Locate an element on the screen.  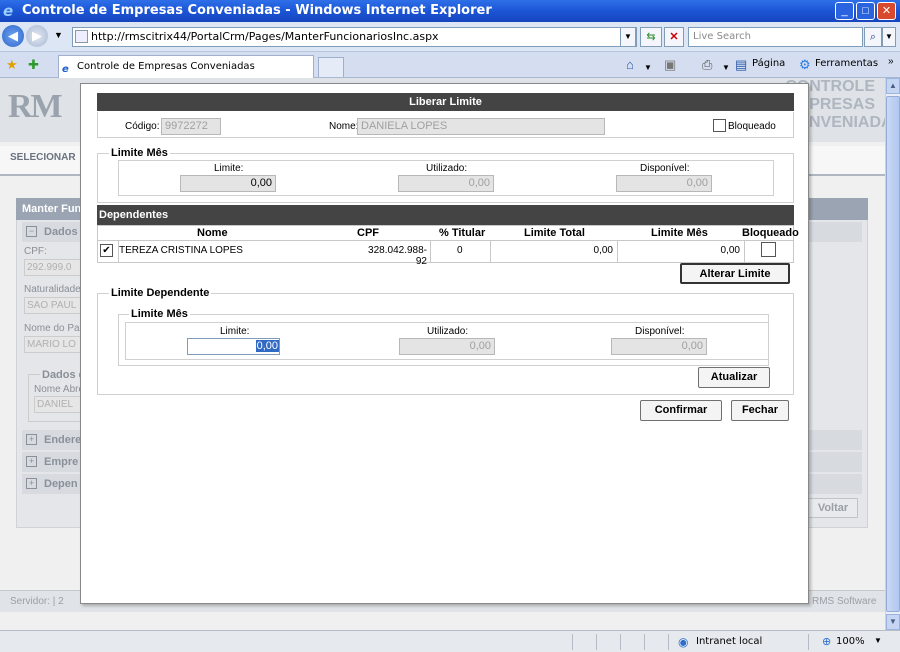
back-button: ◀ is located at coordinates (13, 36).